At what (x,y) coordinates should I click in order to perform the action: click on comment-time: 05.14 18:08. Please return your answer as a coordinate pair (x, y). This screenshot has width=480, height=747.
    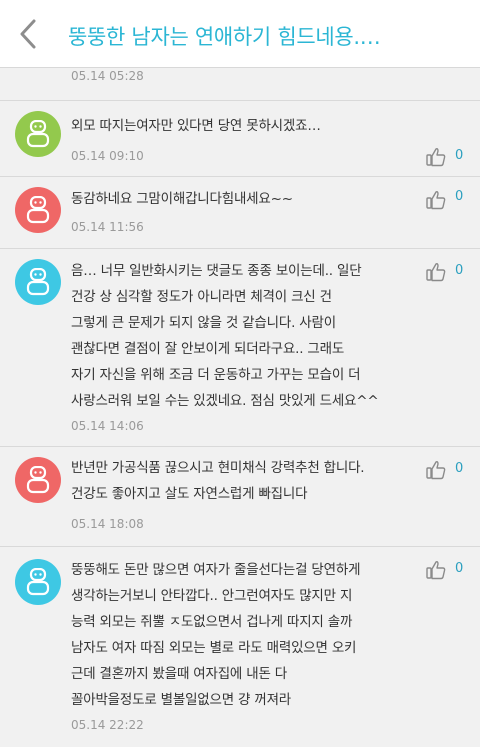
    Looking at the image, I should click on (107, 524).